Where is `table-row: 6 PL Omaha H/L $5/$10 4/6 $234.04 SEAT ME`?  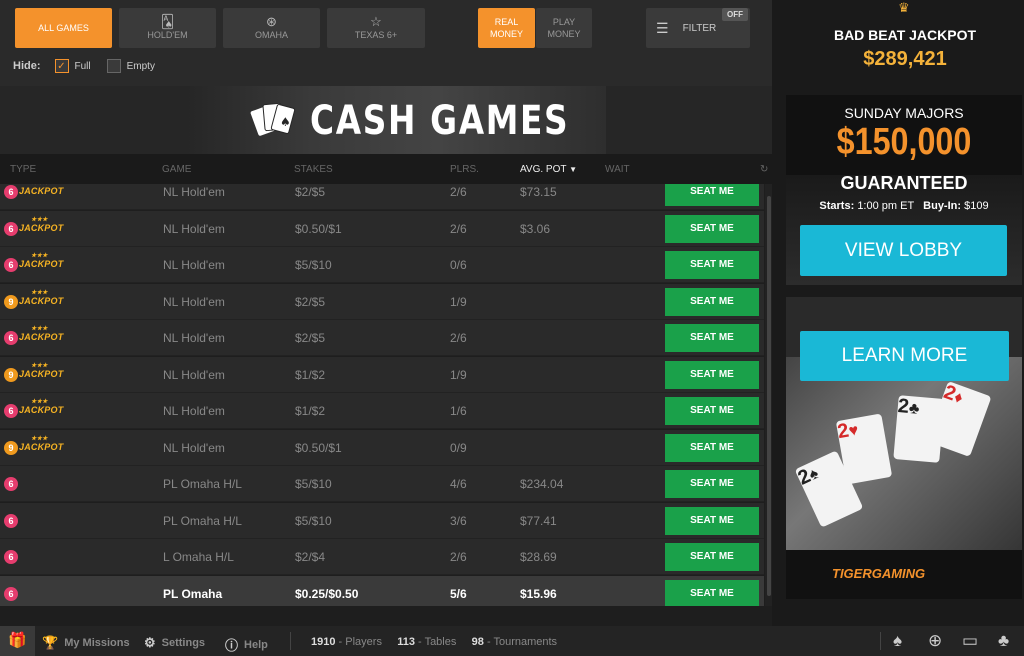 table-row: 6 PL Omaha H/L $5/$10 4/6 $234.04 SEAT ME is located at coordinates (382, 484).